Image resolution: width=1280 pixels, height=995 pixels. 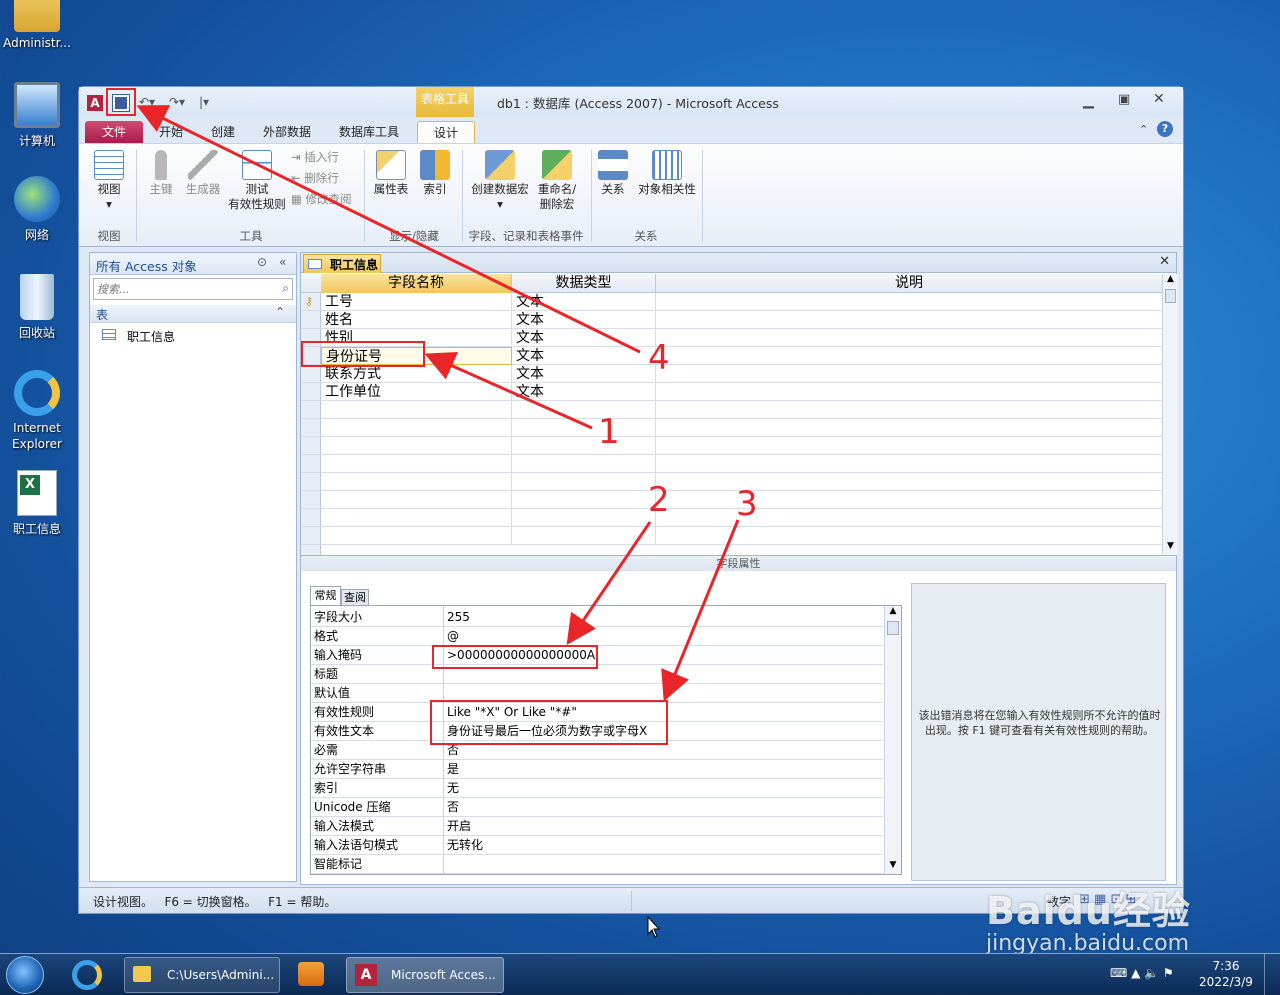 I want to click on undo-icon: ↶▾, so click(x=147, y=103).